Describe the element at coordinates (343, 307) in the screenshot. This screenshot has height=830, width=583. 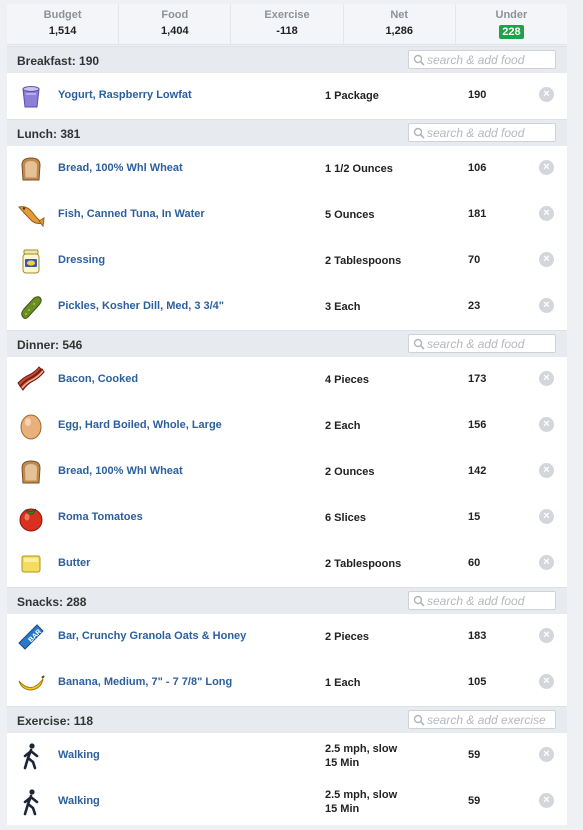
I see `entry-quantity: 3 Each` at that location.